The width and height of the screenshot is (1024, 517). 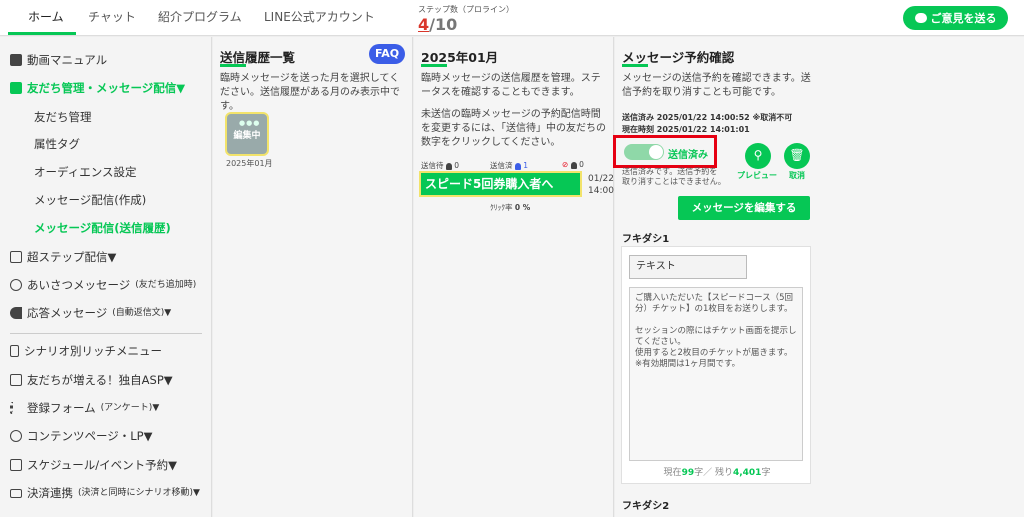 What do you see at coordinates (310, 92) in the screenshot?
I see `history-description: 臨時メッセージを送った月を選択してください。送信履歴がある月のみ表示中です。` at bounding box center [310, 92].